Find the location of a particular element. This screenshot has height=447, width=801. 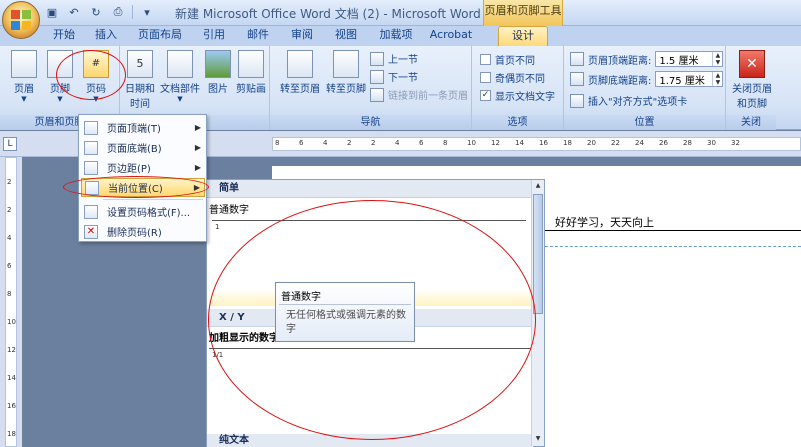

office-logo-icon is located at coordinates (21, 20).